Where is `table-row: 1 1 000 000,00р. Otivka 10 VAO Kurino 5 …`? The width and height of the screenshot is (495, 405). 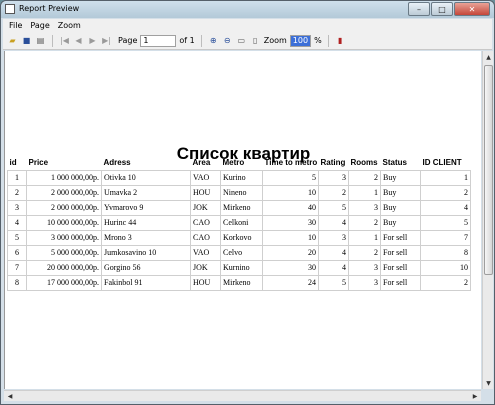
table-row: 1 1 000 000,00р. Otivka 10 VAO Kurino 5 … is located at coordinates (239, 177).